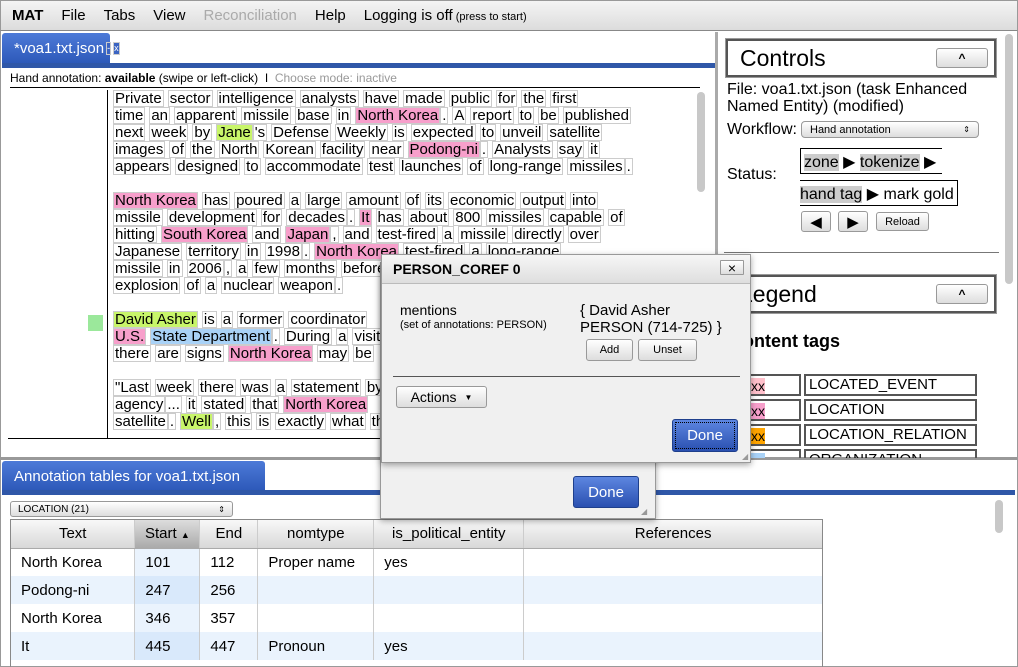 This screenshot has width=1018, height=667. Describe the element at coordinates (745, 456) in the screenshot. I see `resize-grip-icon: ◢` at that location.